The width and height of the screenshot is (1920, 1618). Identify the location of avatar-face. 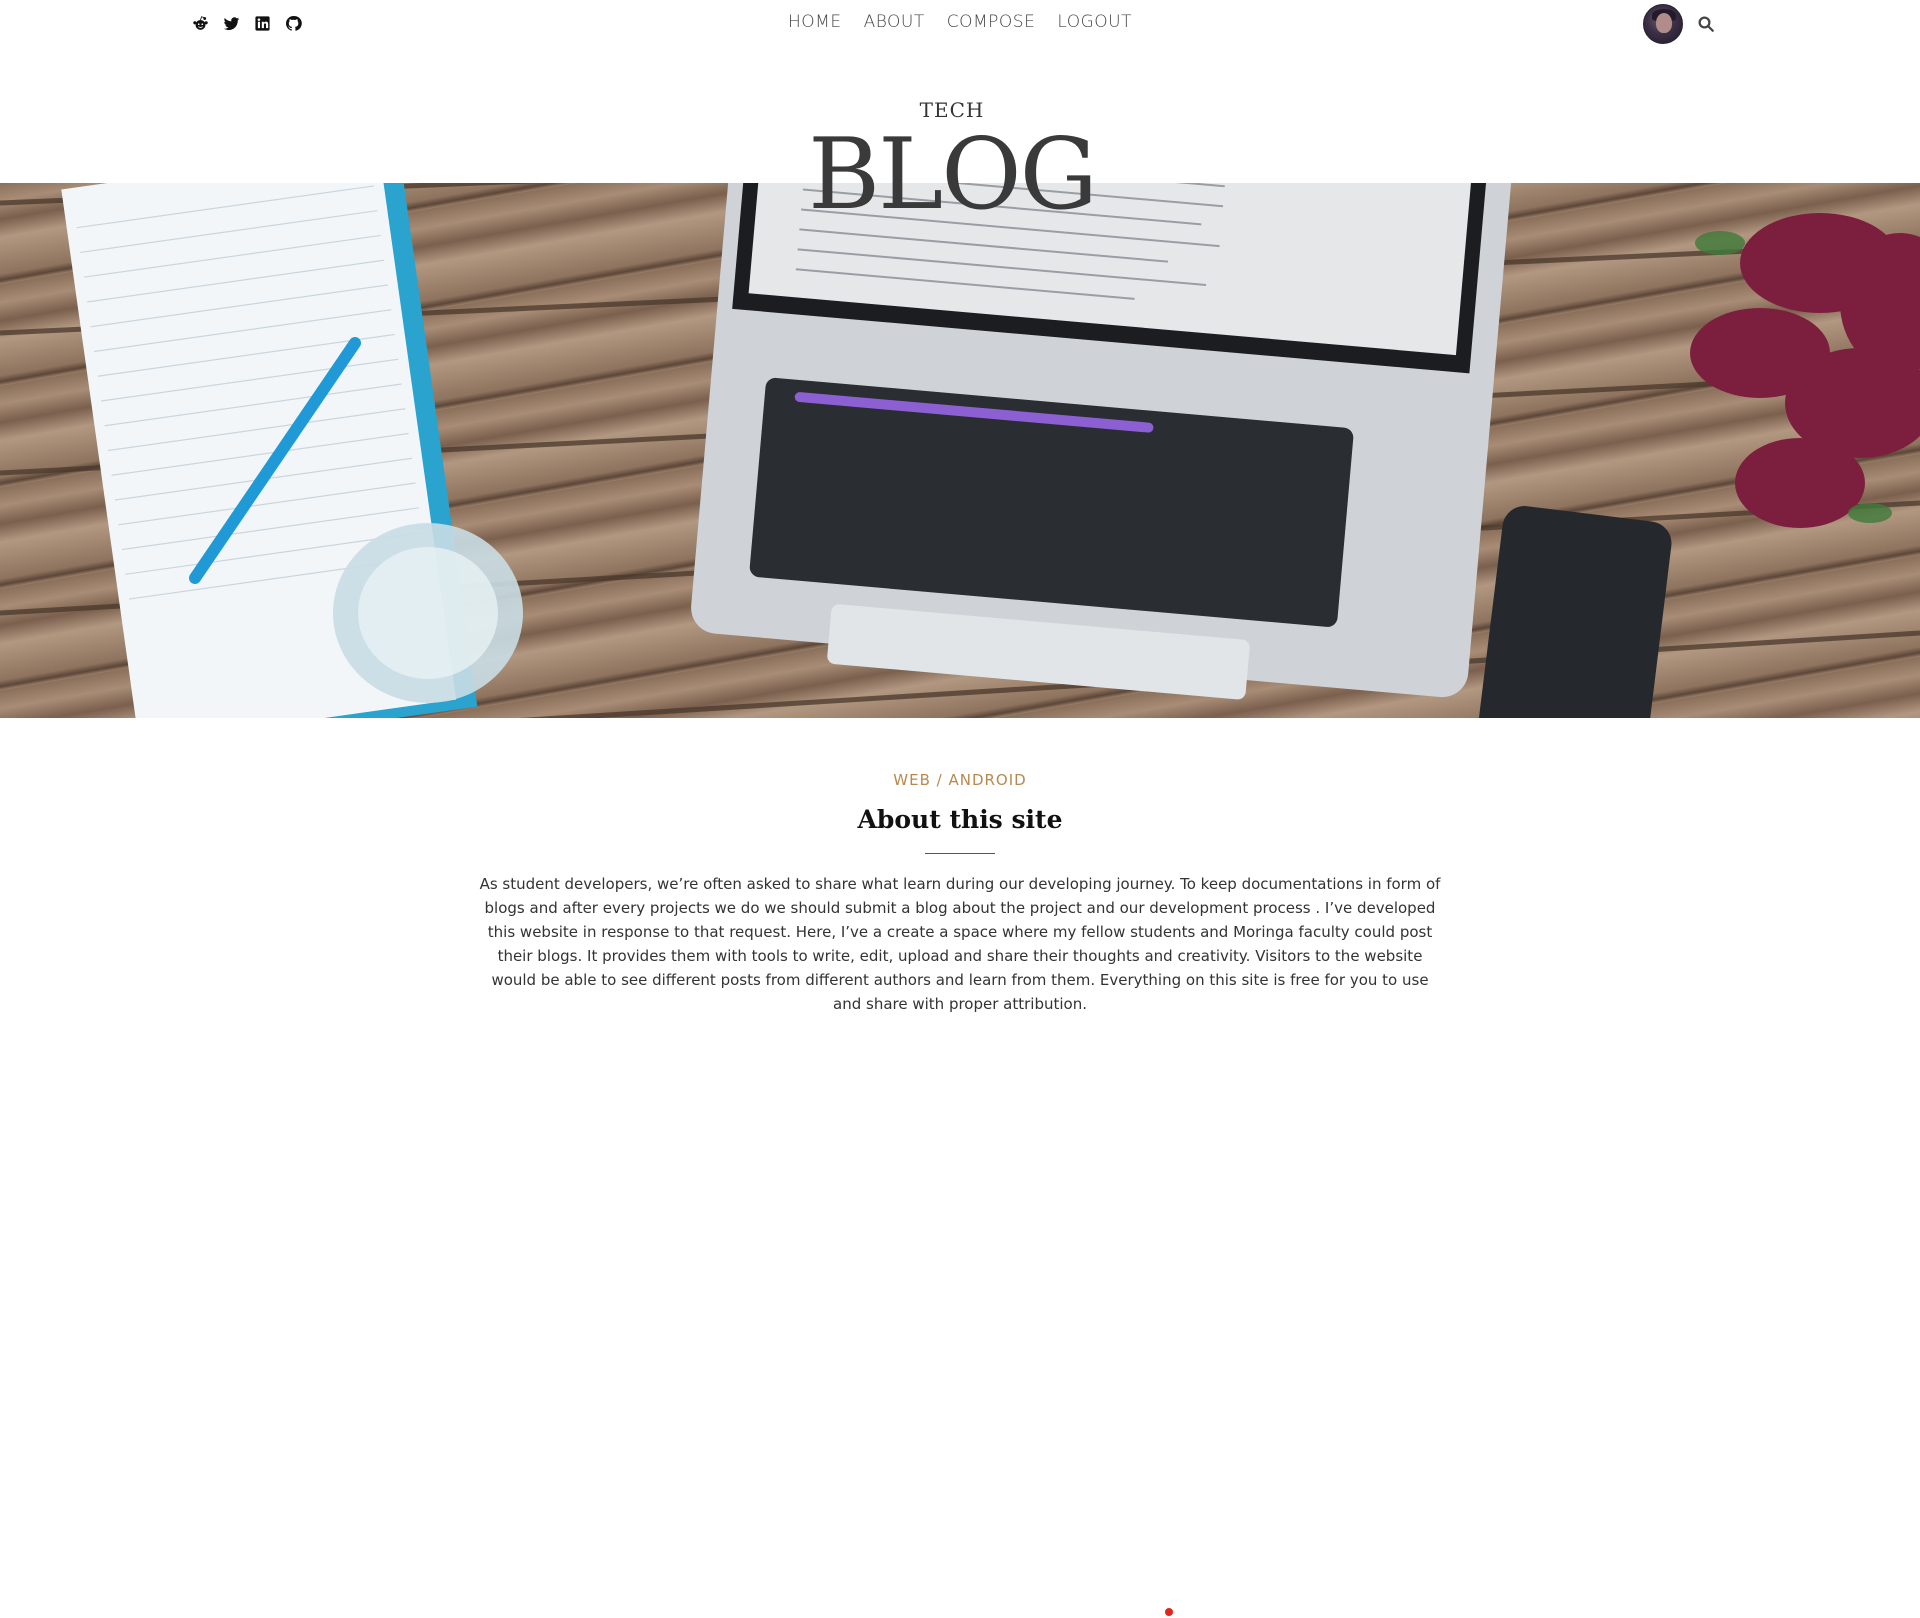
(1664, 23).